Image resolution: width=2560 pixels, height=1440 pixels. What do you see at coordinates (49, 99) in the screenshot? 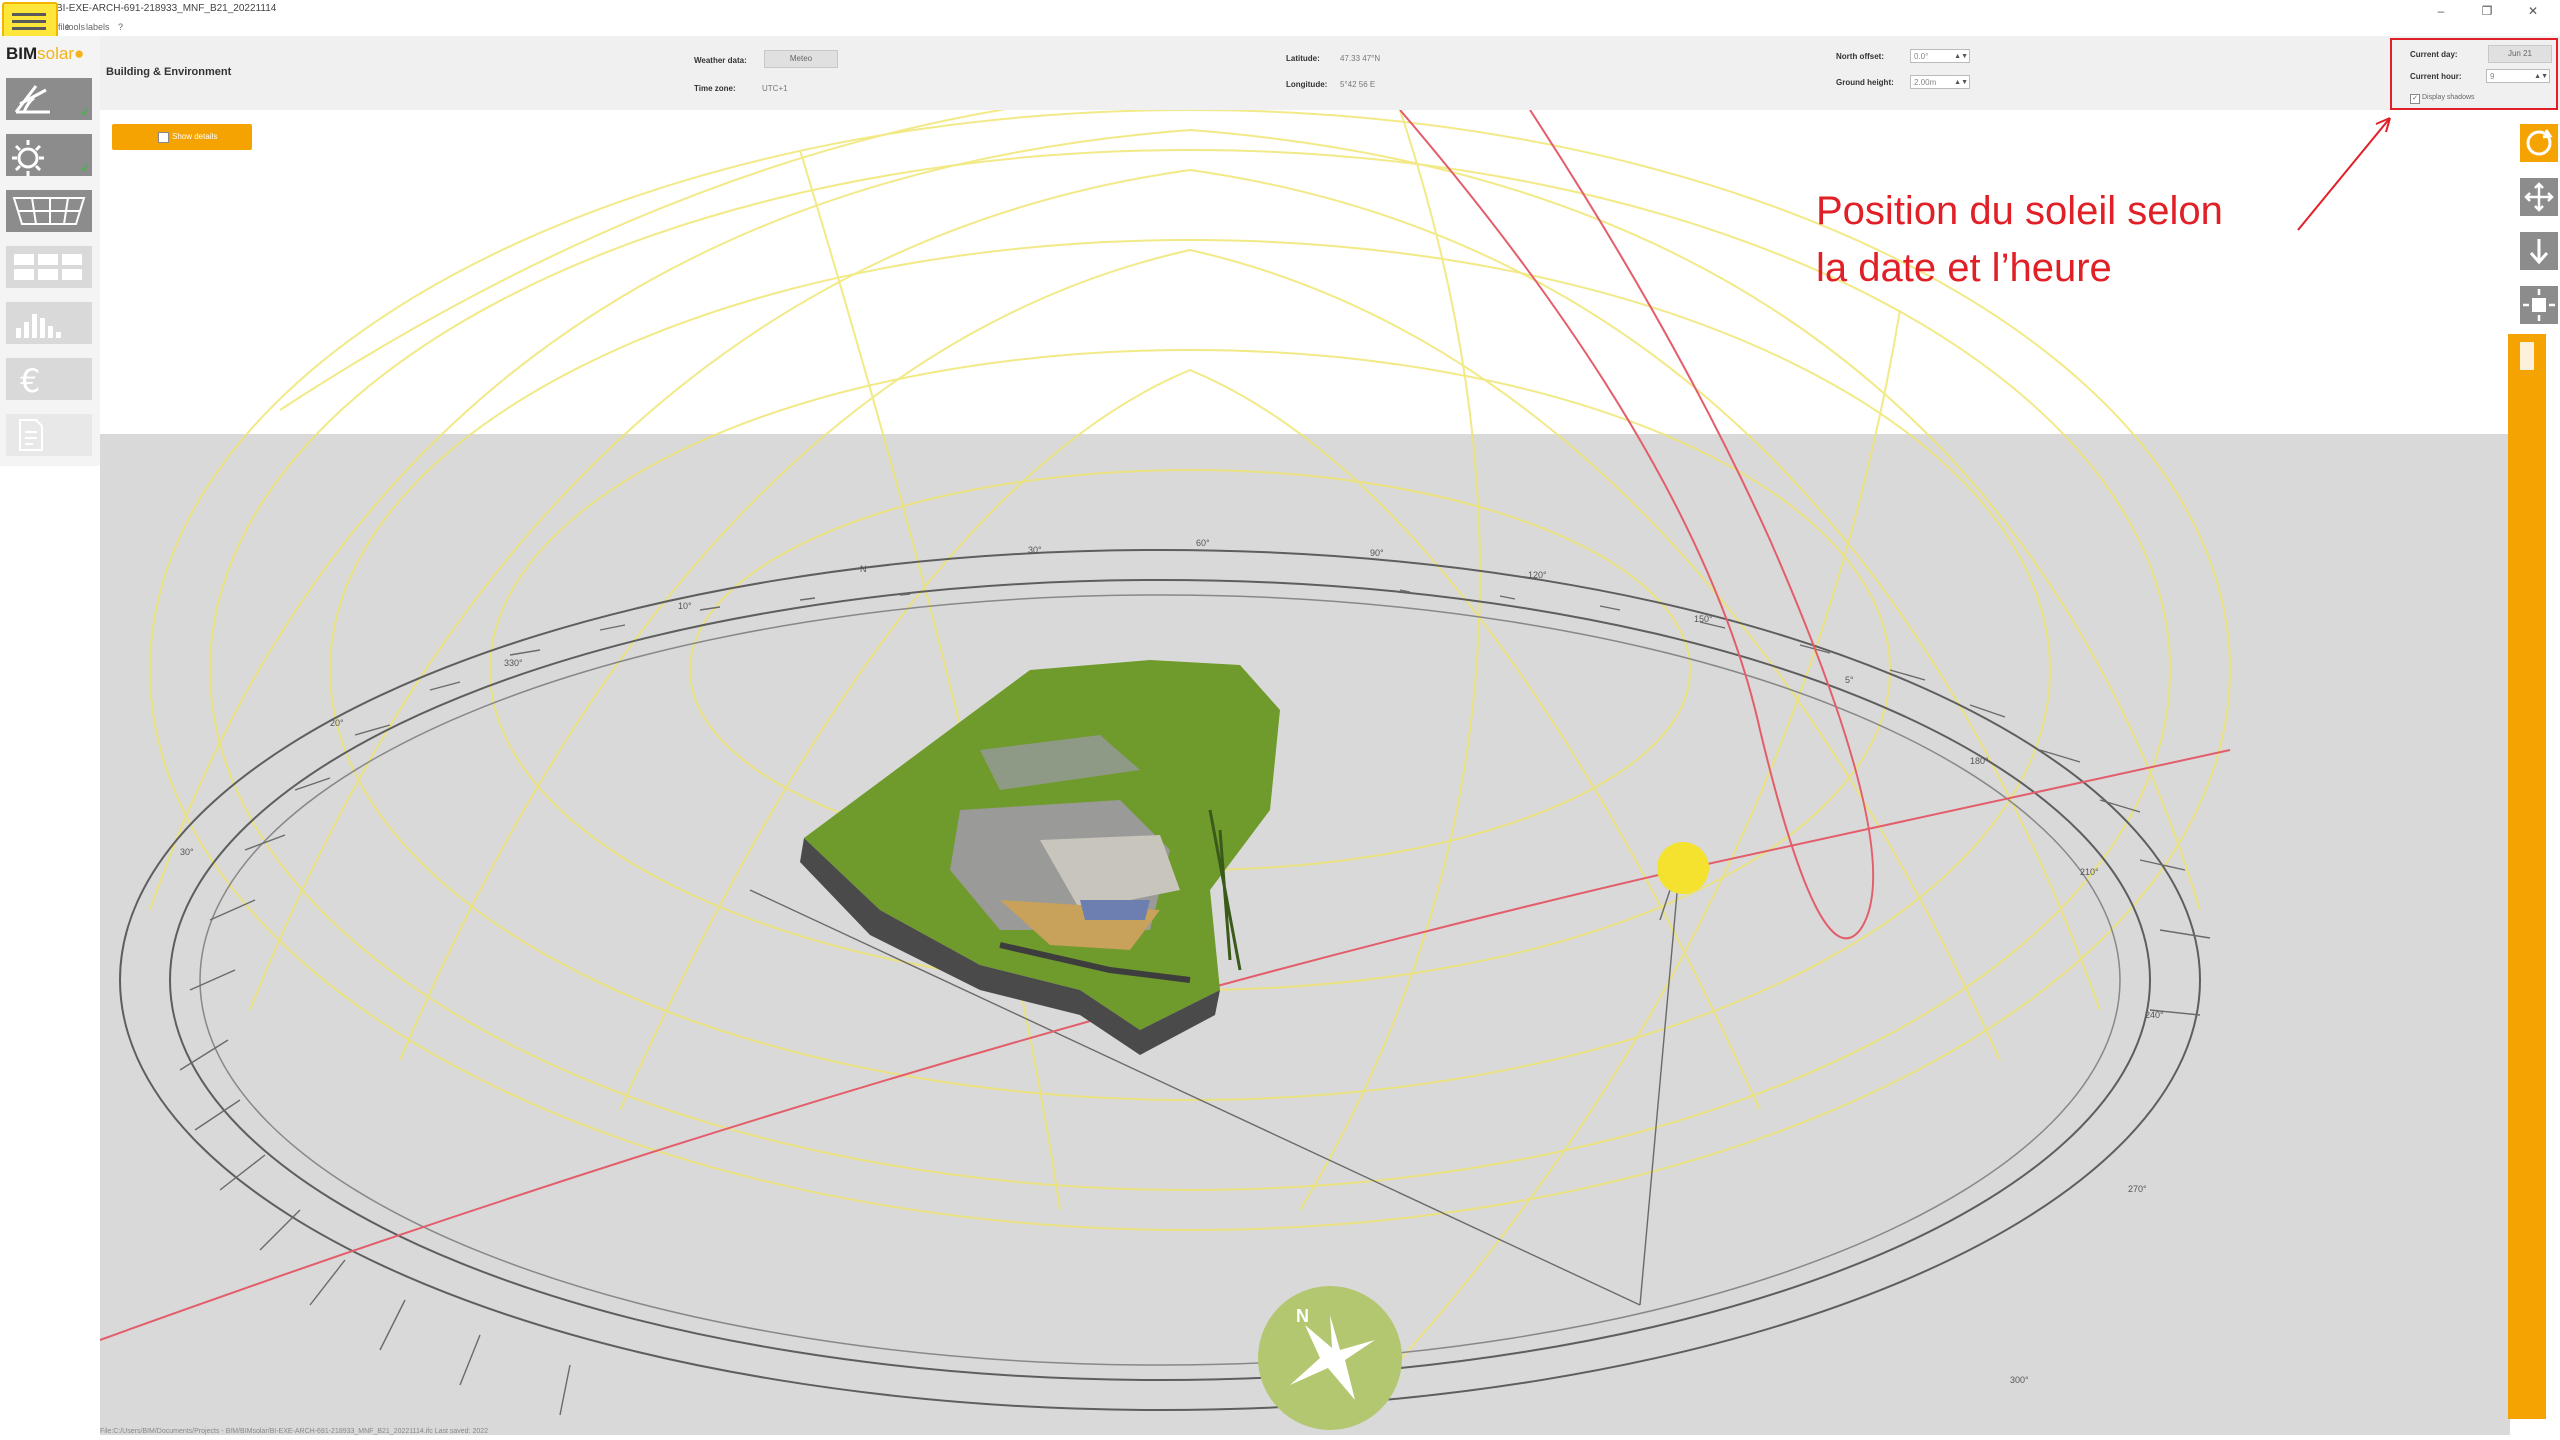
I see `sidebar-building-button: ✓` at bounding box center [49, 99].